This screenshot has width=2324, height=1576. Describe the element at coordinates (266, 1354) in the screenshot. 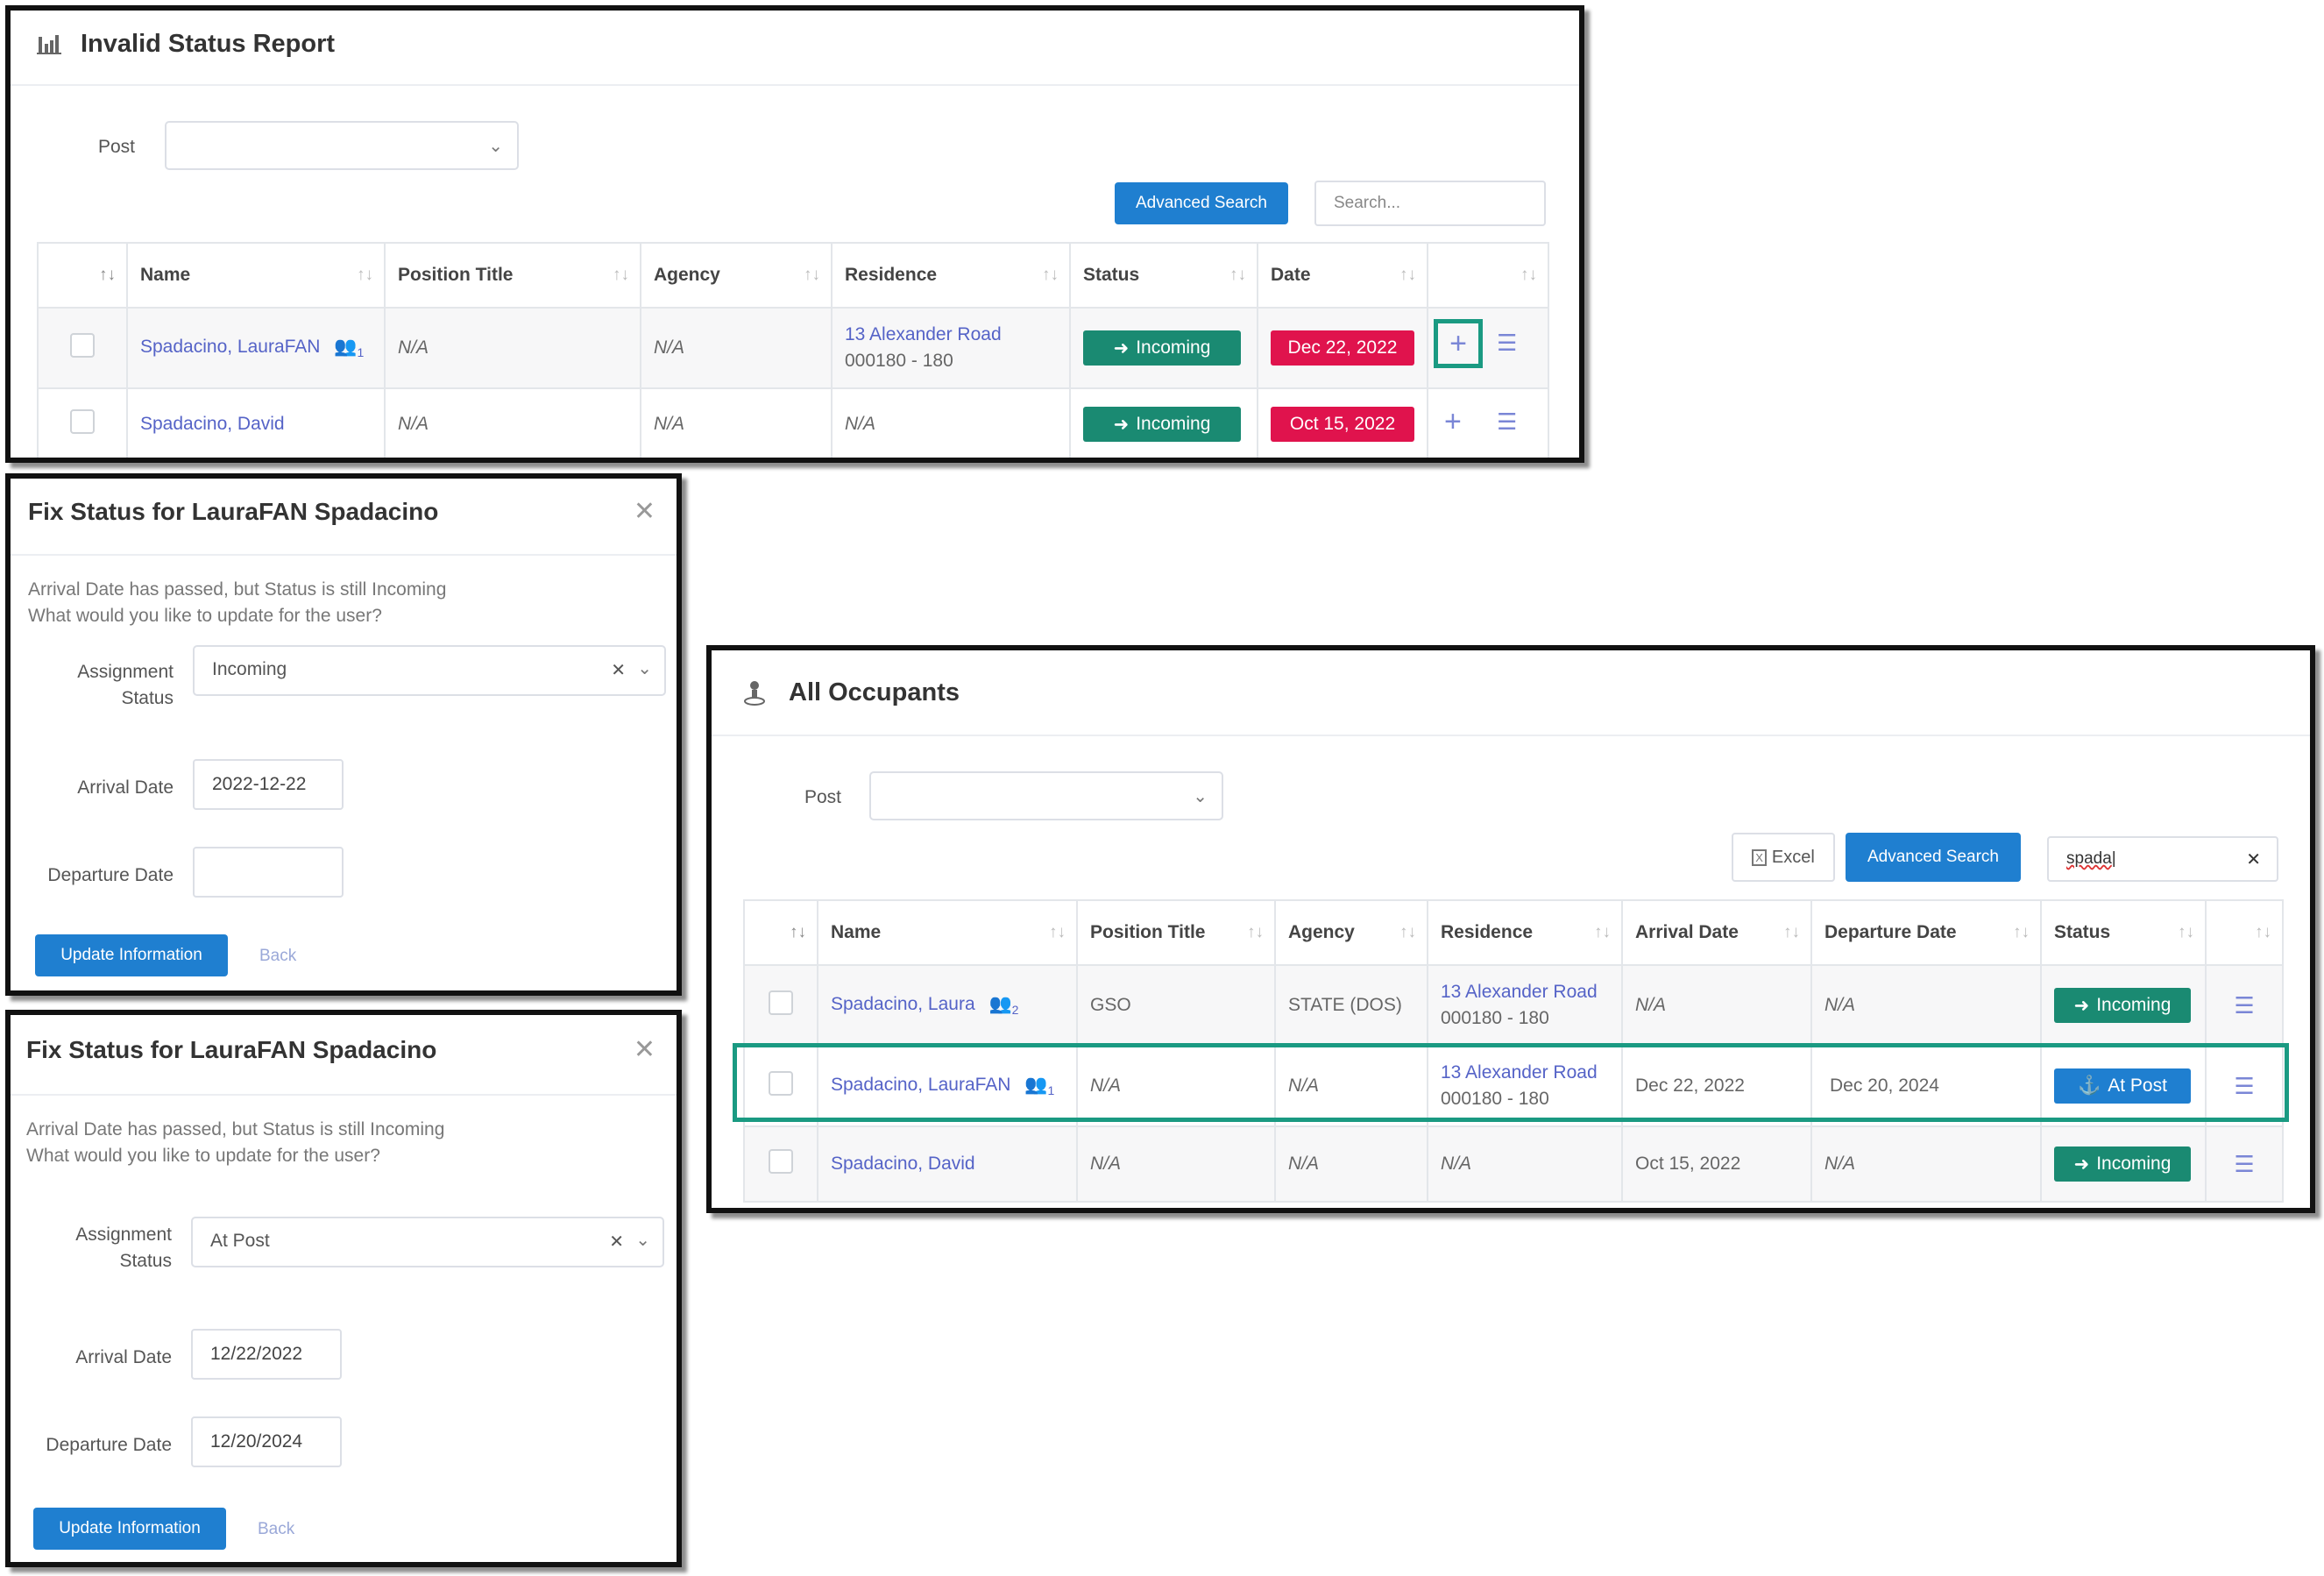

I see `arrival-date-input: 12/22/2022` at that location.